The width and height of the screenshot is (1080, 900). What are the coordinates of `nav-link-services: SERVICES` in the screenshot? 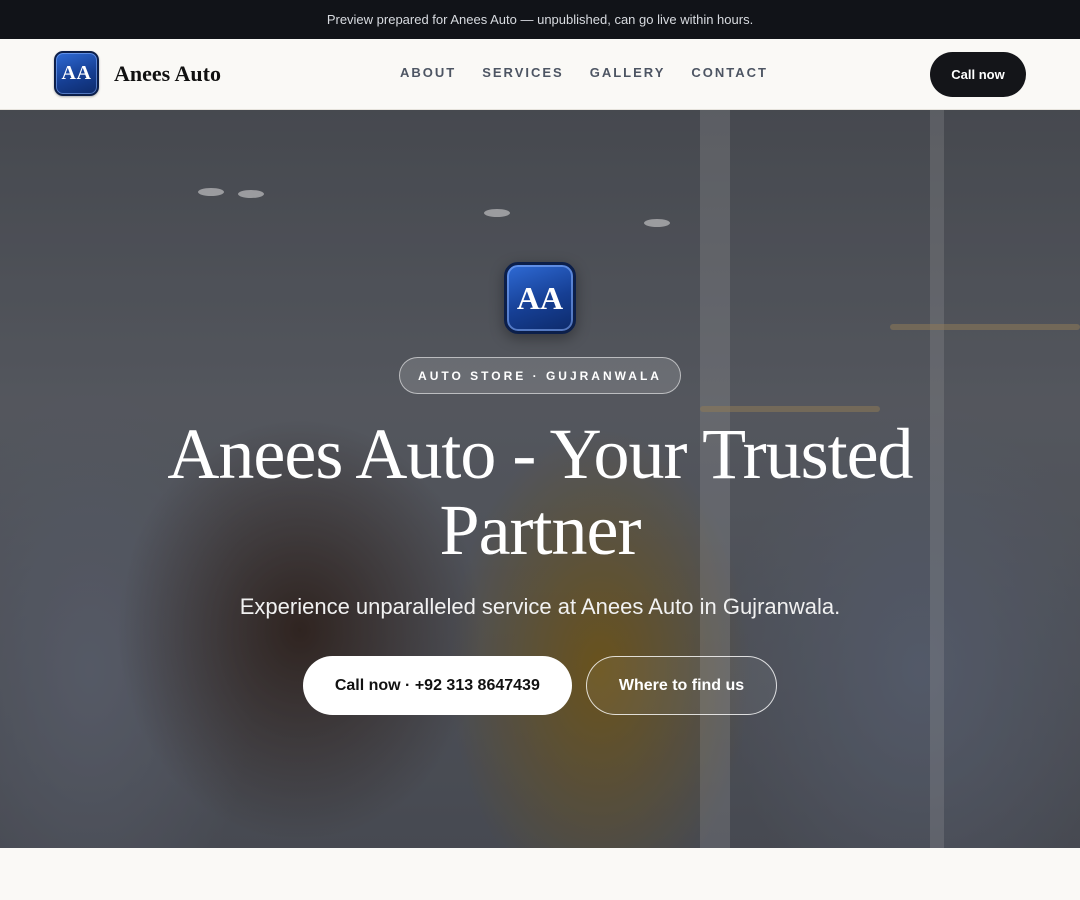 It's located at (523, 72).